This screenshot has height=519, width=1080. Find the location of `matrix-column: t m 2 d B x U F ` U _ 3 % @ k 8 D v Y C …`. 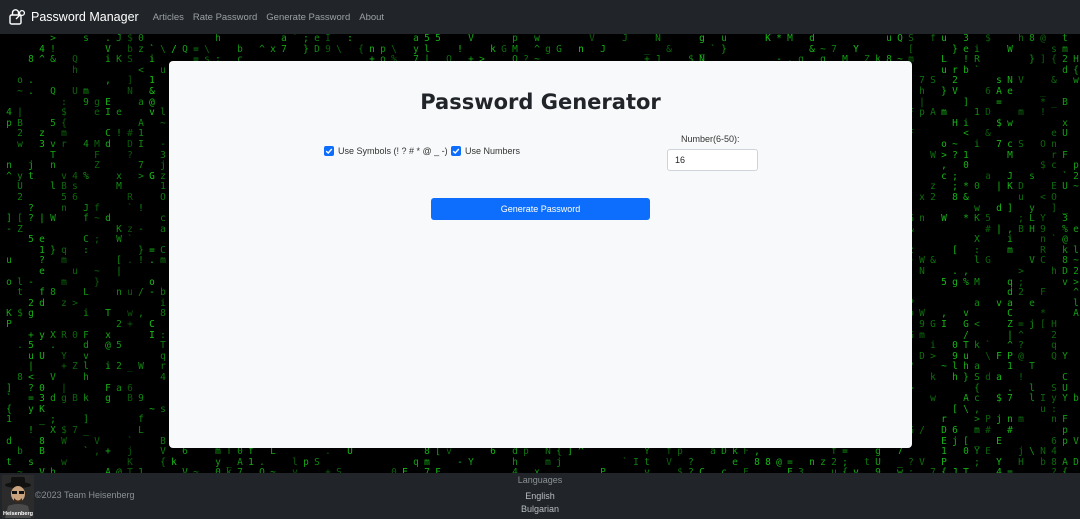

matrix-column: t m 2 d B x U F ` U _ 3 % @ k 8 D v Y C … is located at coordinates (1065, 253).